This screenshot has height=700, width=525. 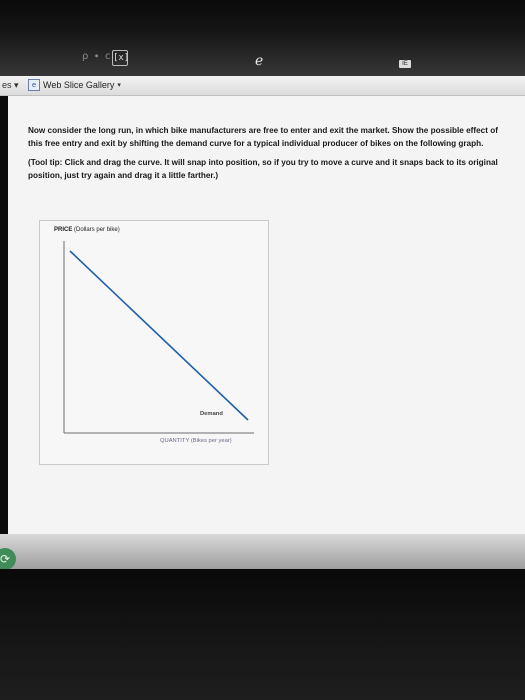 I want to click on web-slice-icon: e, so click(x=34, y=85).